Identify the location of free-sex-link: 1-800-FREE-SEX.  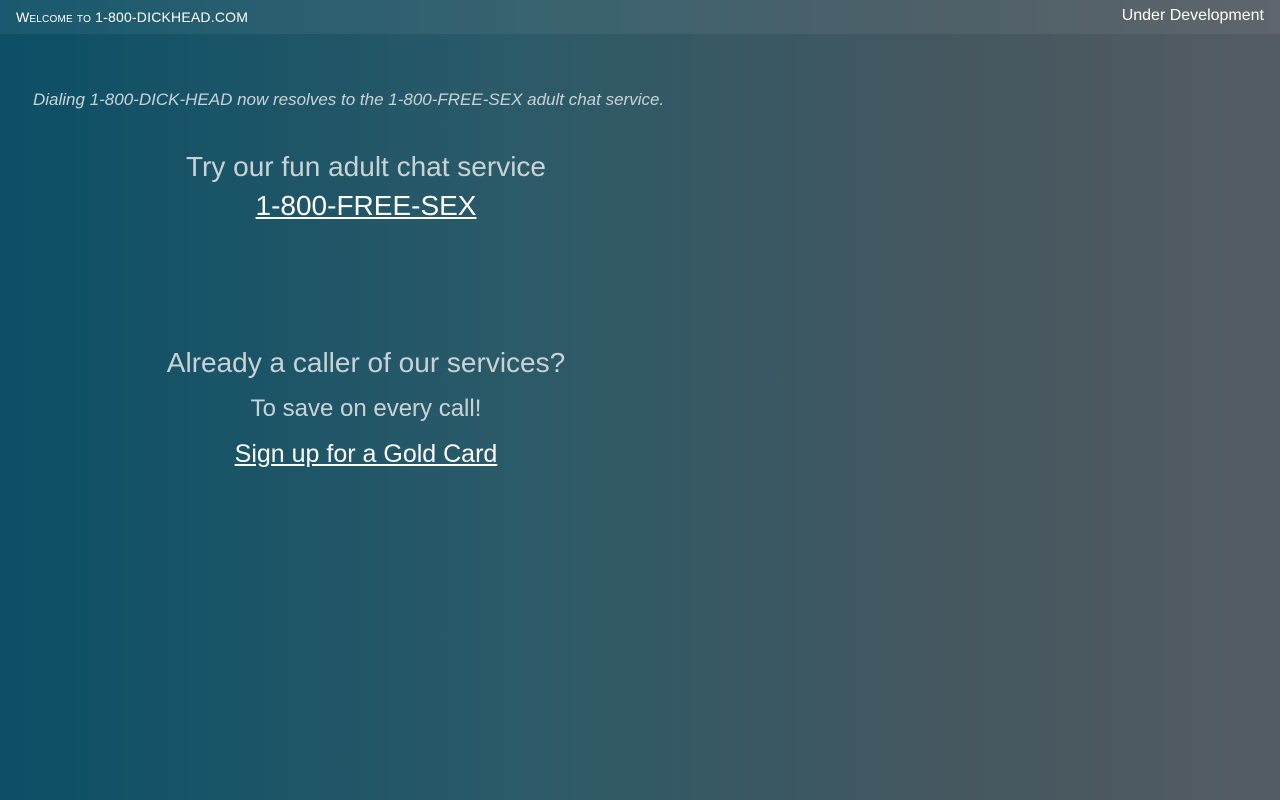
(366, 205).